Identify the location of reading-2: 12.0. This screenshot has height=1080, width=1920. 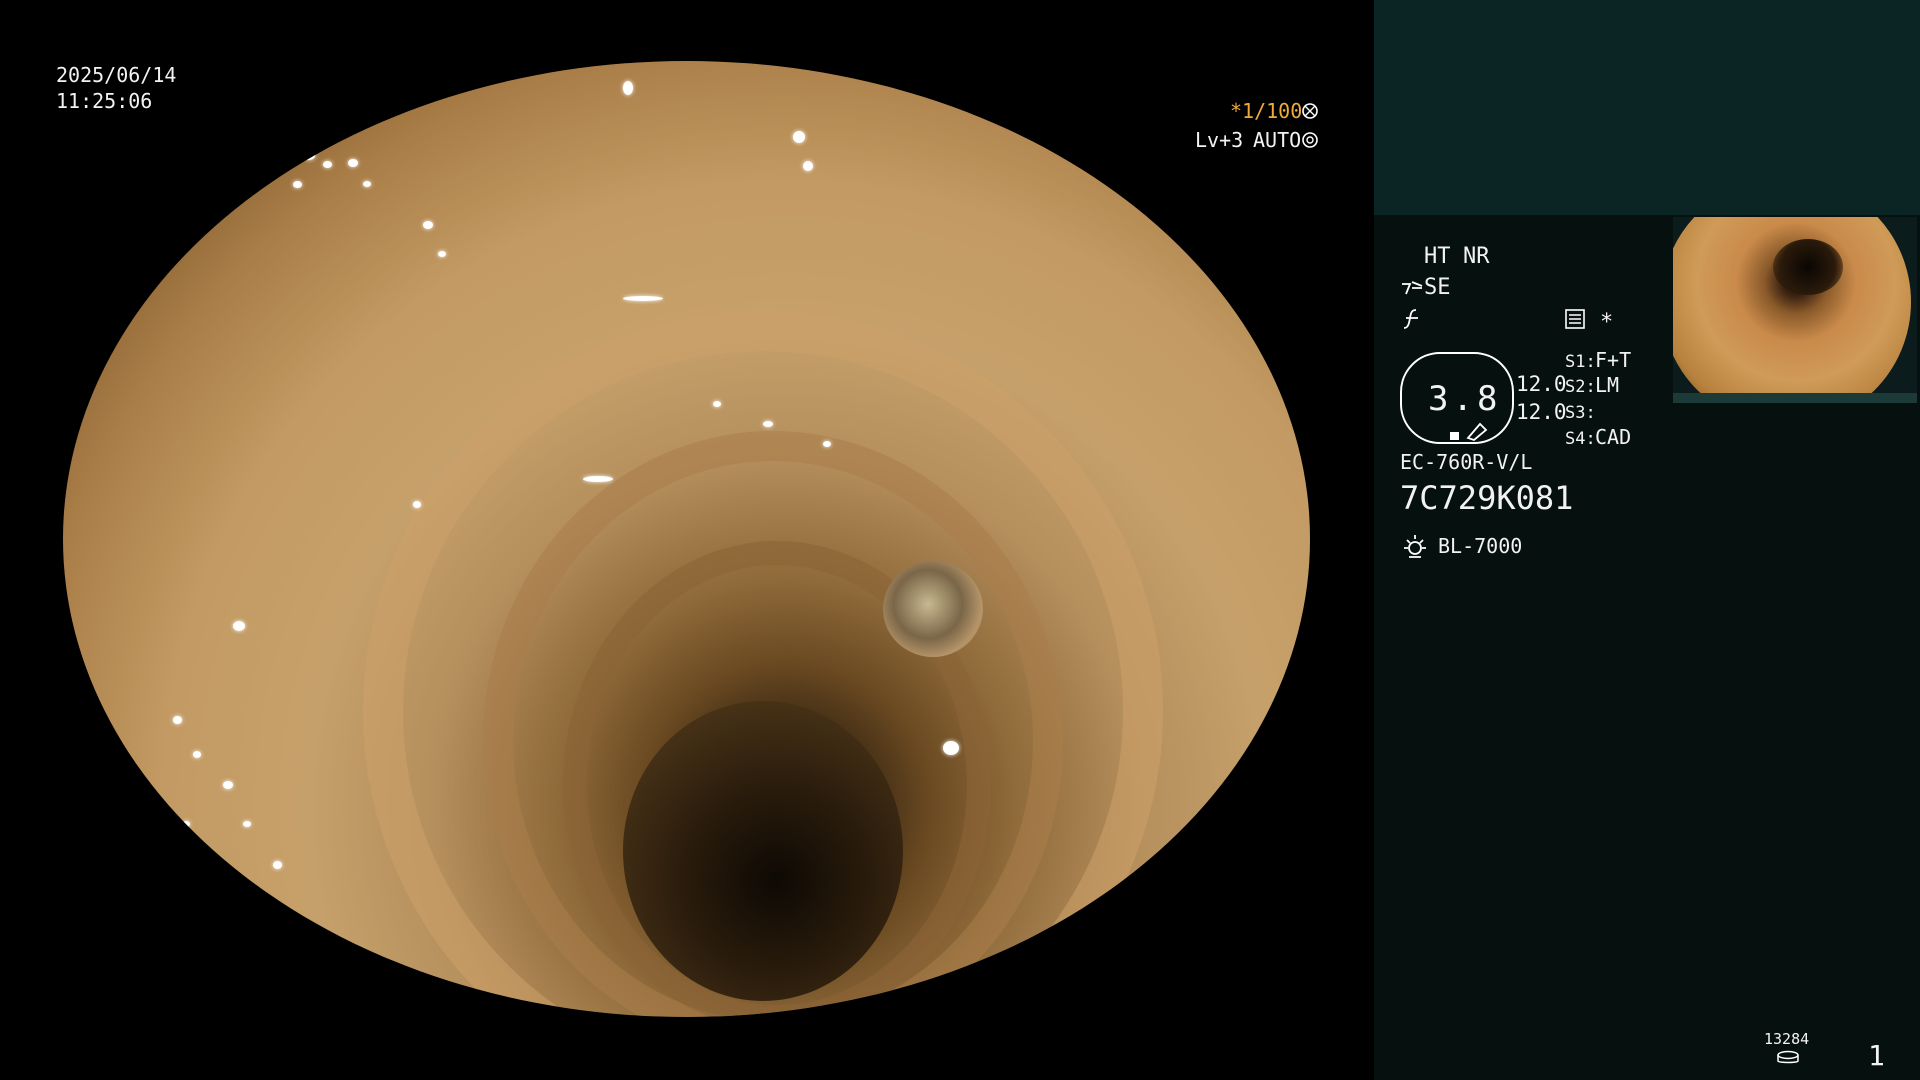
(1541, 412).